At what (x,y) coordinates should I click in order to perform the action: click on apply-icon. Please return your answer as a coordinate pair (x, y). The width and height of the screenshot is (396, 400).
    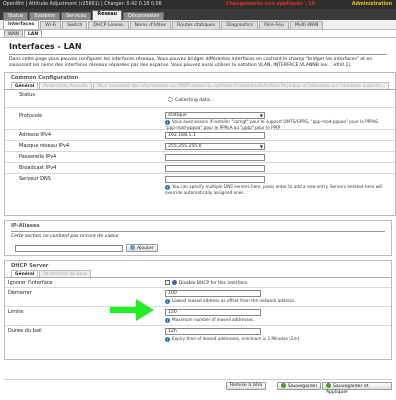
    Looking at the image, I should click on (328, 385).